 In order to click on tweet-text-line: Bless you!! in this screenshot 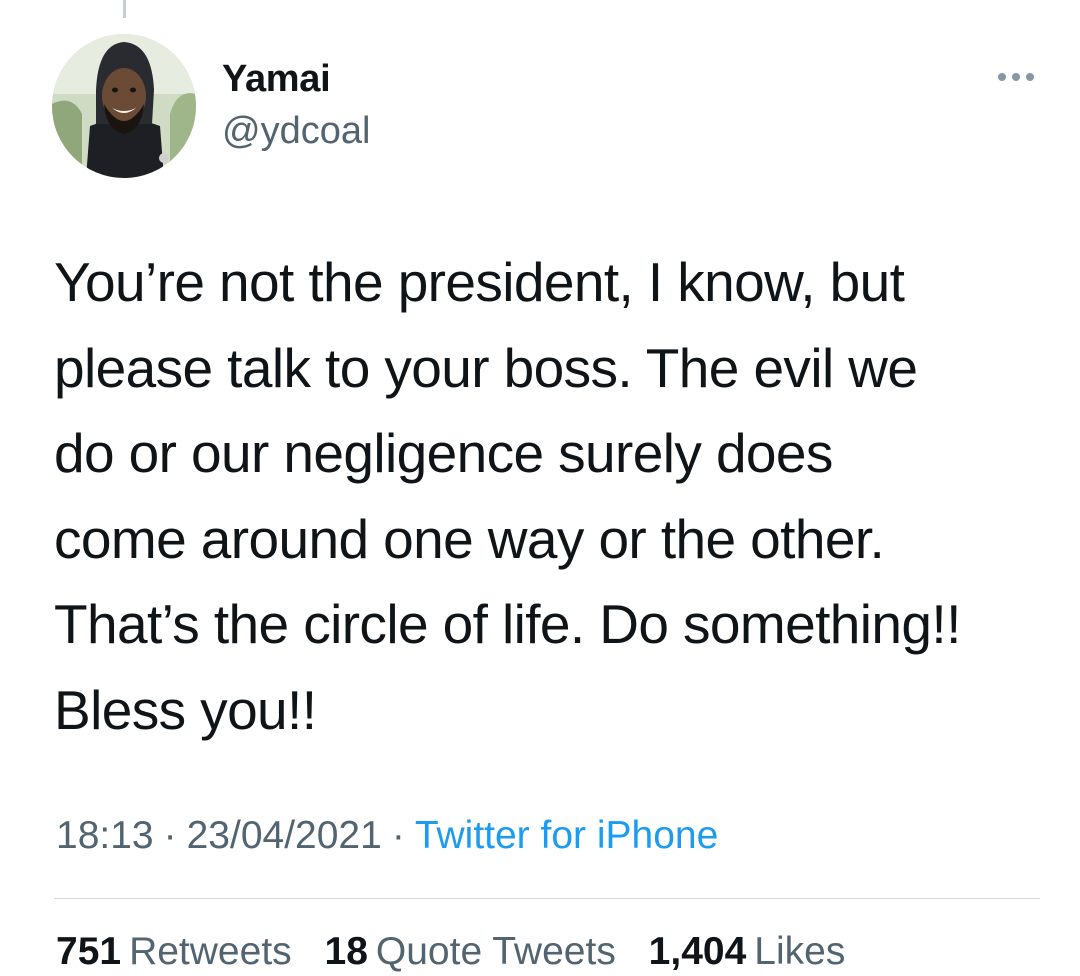, I will do `click(185, 709)`.